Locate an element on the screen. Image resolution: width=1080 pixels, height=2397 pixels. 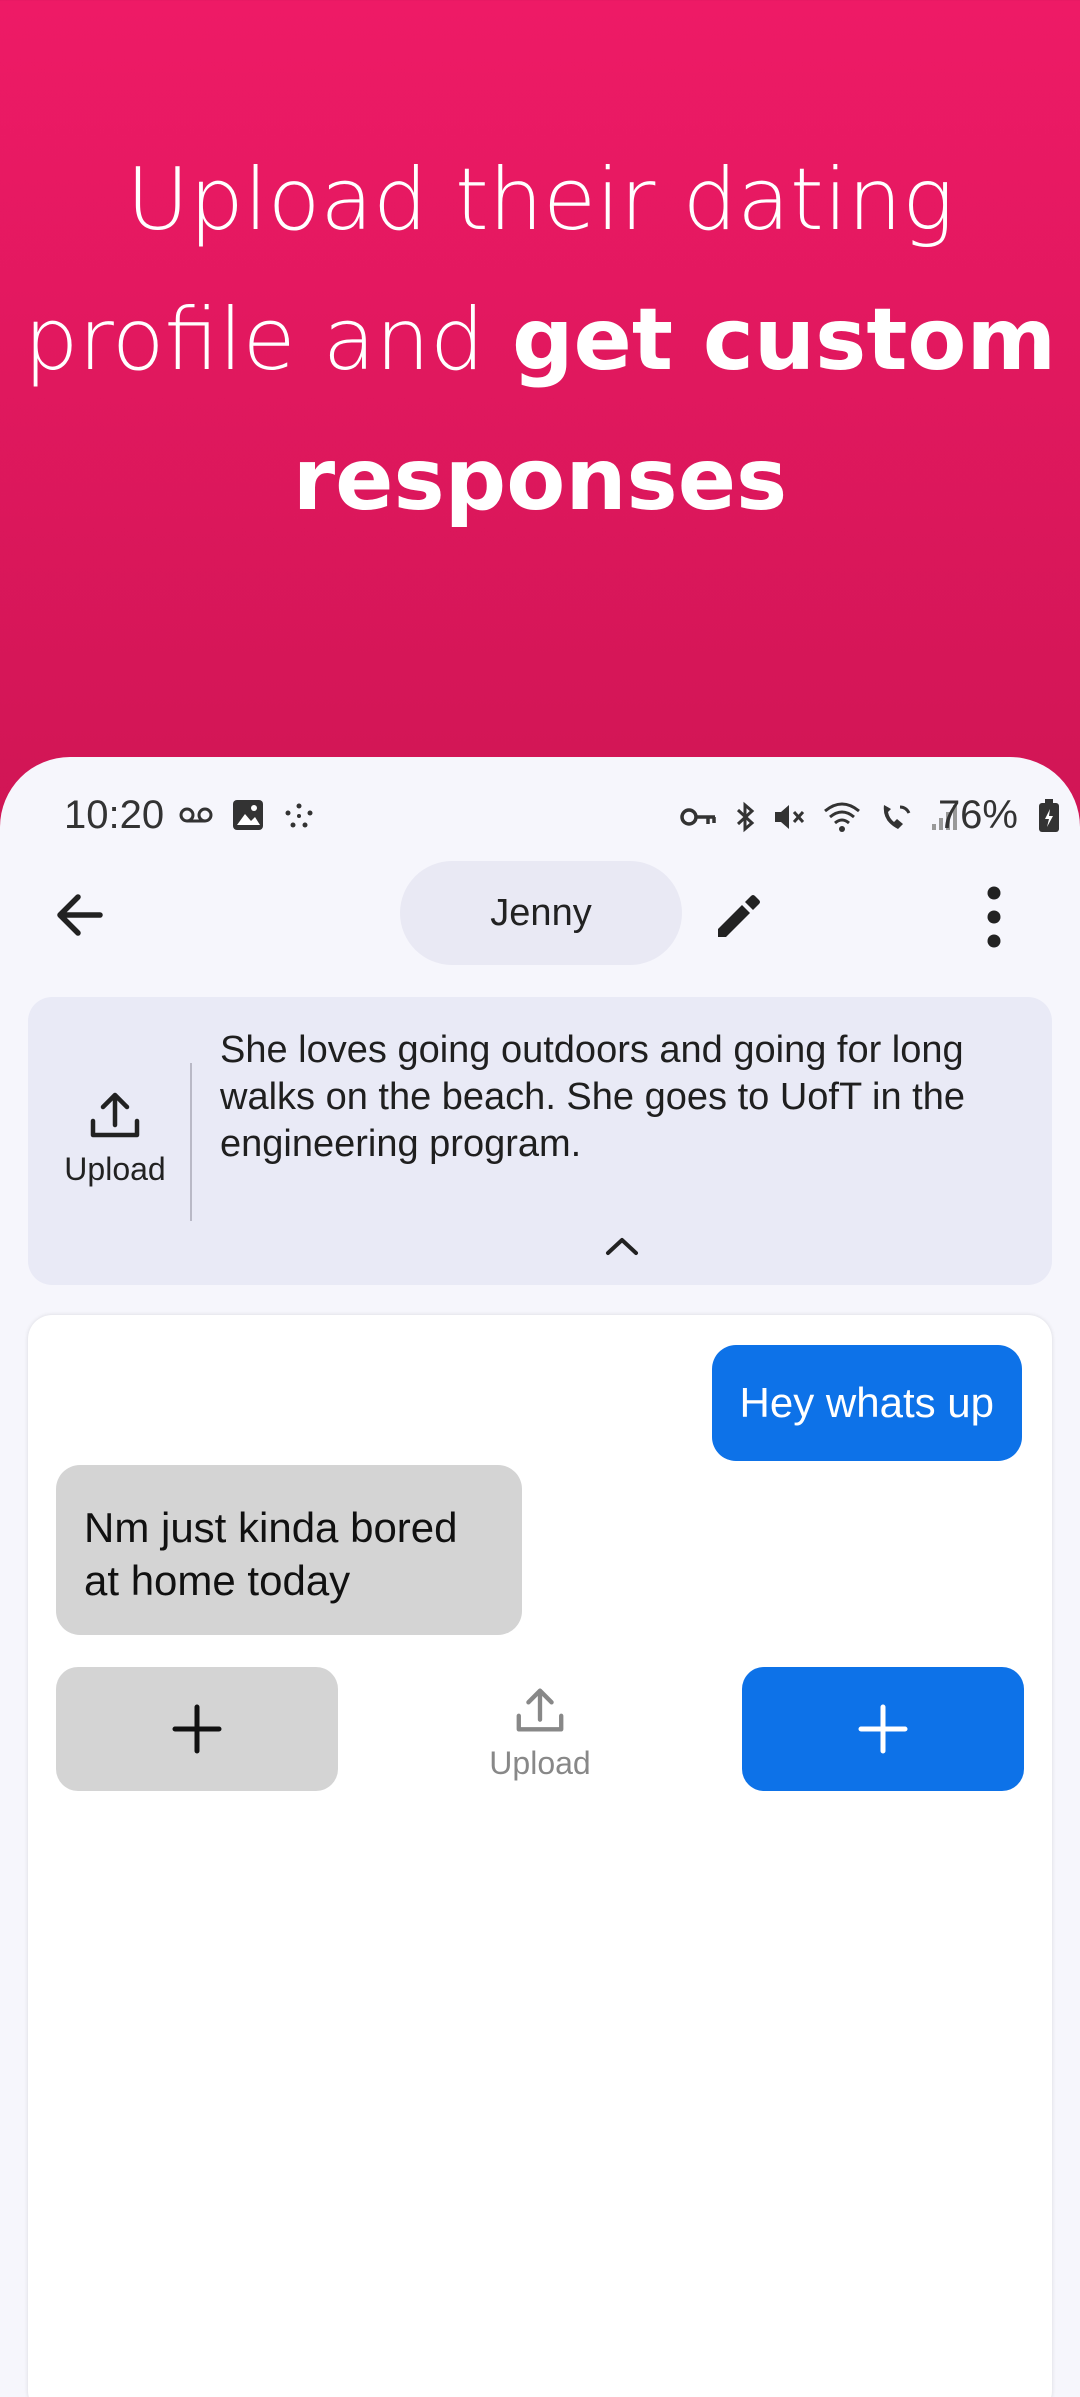
more-vert-icon is located at coordinates (994, 917).